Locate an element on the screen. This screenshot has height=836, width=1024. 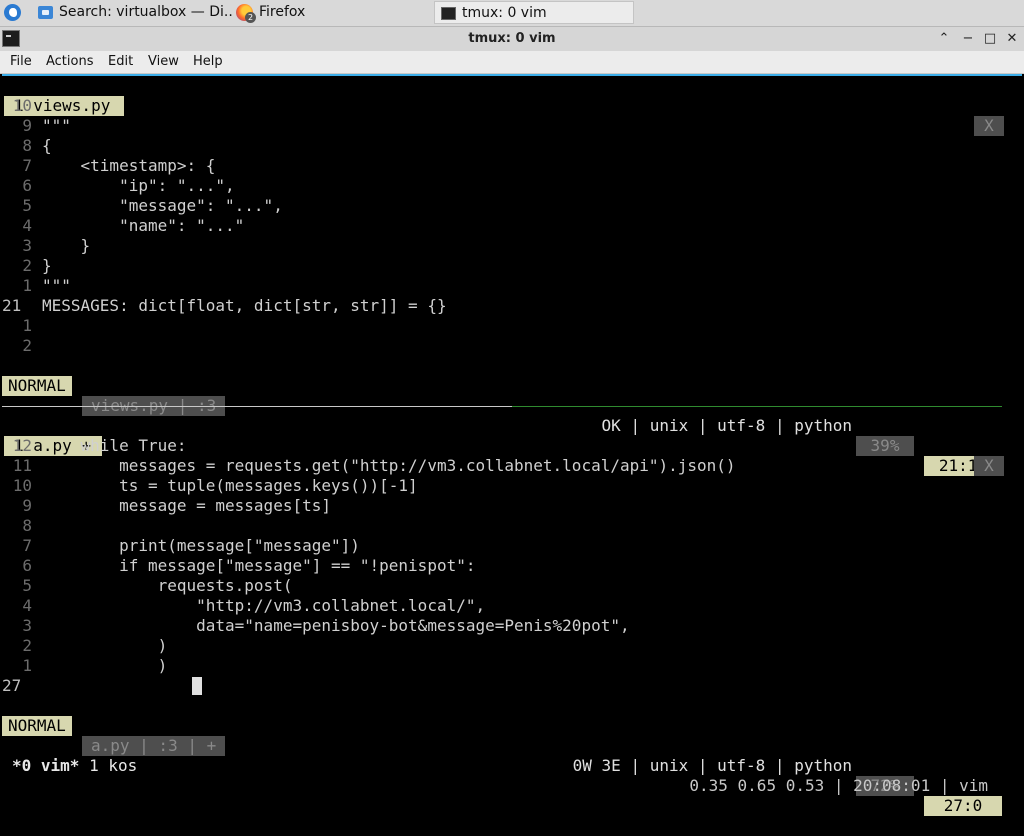
line-number: 12 is located at coordinates (22, 445).